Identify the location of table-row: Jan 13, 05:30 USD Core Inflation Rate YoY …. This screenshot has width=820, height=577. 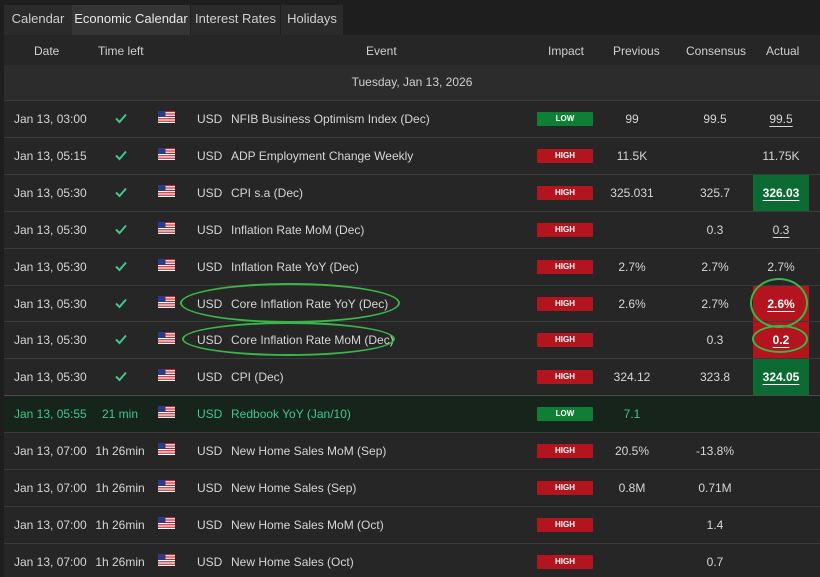
(412, 303).